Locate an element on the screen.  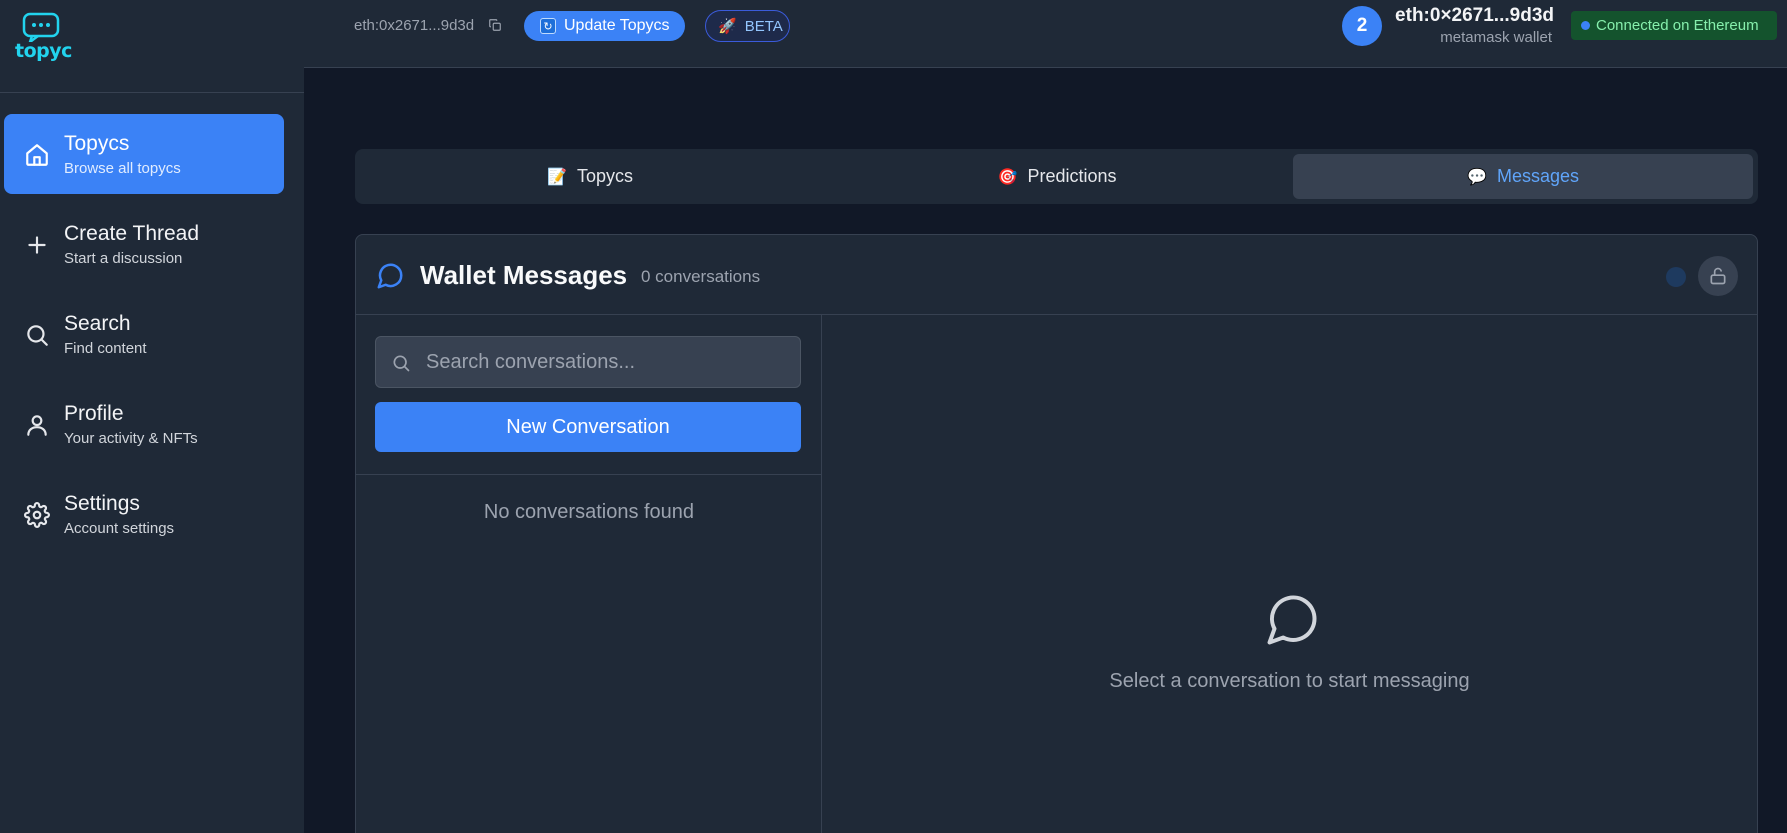
topyc-logo: topyc is located at coordinates (43, 38).